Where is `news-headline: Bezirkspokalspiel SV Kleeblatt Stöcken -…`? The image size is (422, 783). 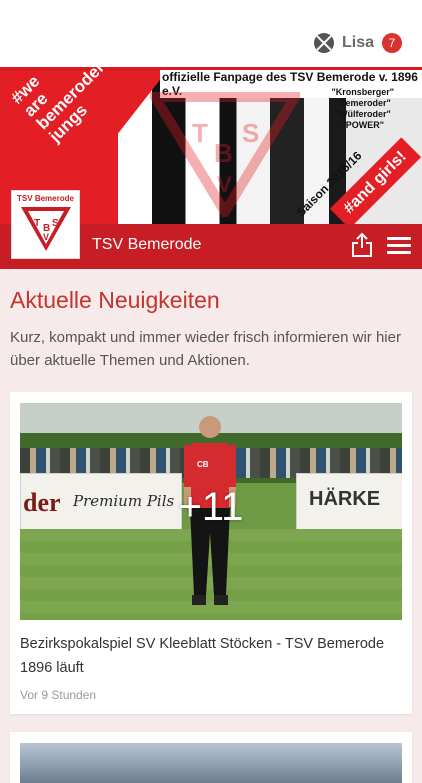
news-headline: Bezirkspokalspiel SV Kleeblatt Stöcken -… is located at coordinates (211, 656).